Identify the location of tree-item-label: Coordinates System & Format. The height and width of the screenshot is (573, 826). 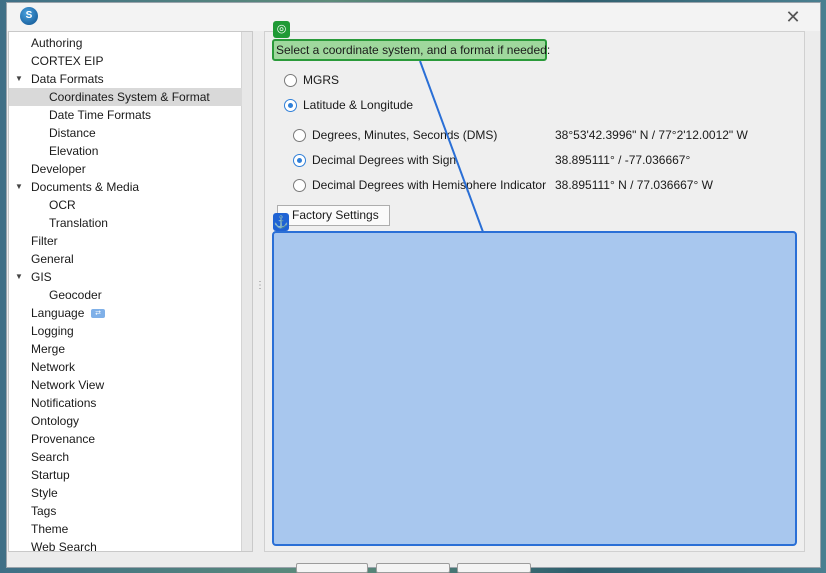
(129, 97).